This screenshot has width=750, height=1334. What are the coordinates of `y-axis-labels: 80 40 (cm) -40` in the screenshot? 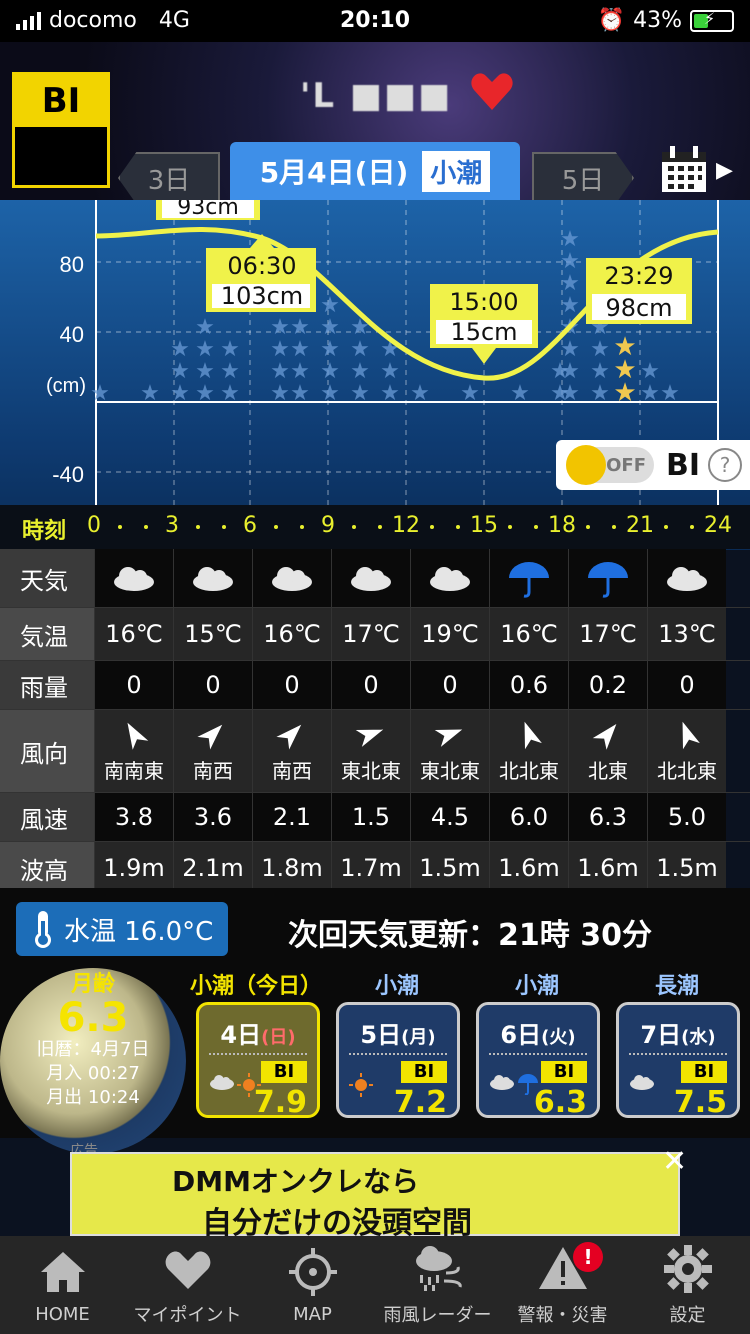 It's located at (66, 369).